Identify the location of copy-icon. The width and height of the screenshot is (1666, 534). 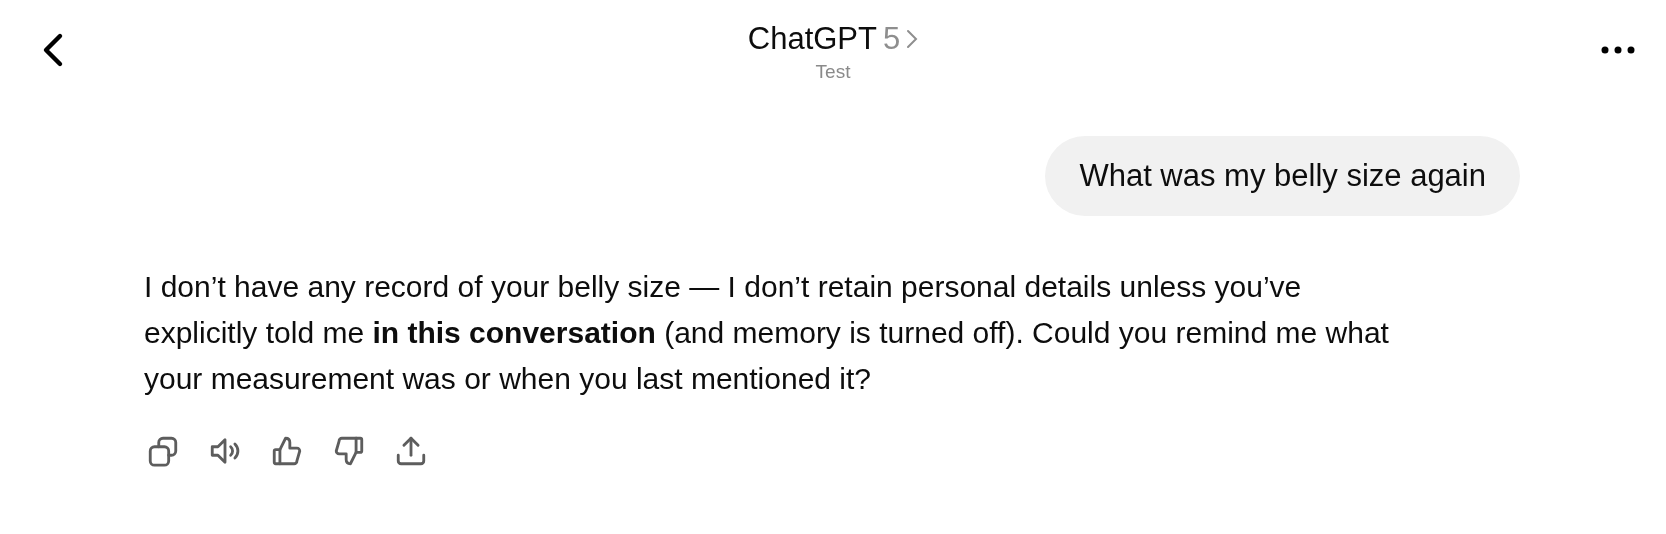
(163, 451).